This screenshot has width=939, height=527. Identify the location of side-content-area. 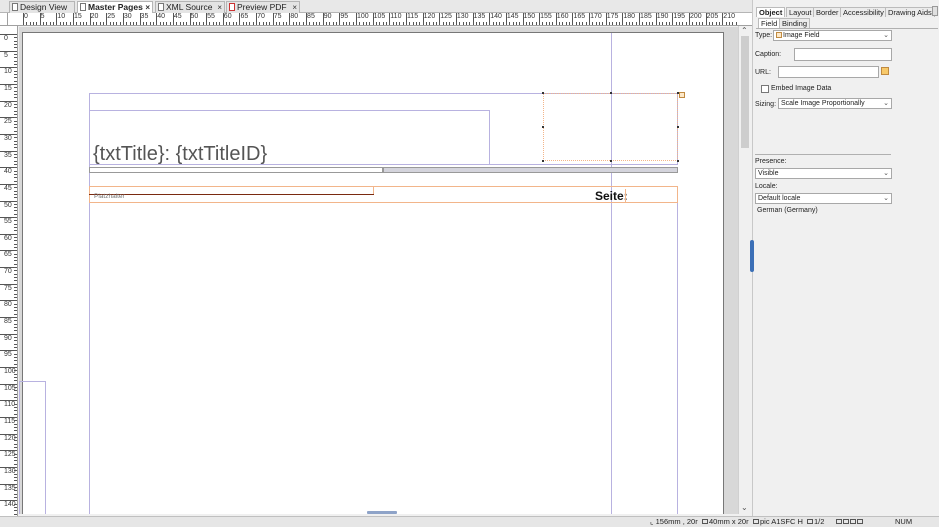
(32, 447).